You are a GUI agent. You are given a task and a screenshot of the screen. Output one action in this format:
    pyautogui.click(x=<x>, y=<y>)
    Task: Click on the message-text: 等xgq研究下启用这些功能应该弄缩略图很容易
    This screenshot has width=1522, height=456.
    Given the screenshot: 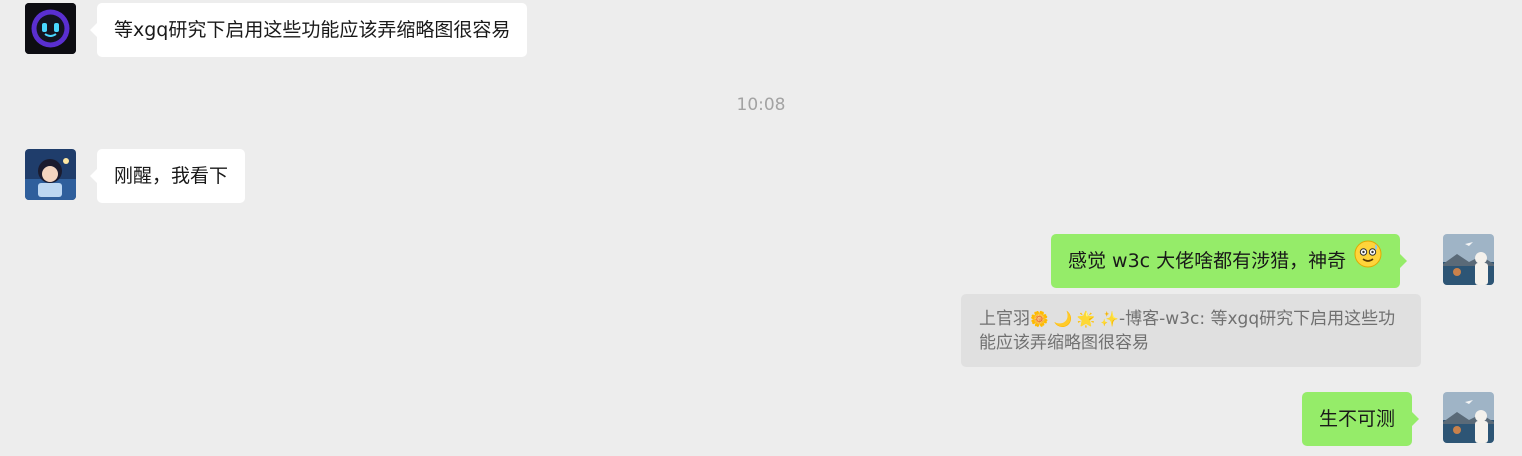 What is the action you would take?
    pyautogui.click(x=312, y=30)
    